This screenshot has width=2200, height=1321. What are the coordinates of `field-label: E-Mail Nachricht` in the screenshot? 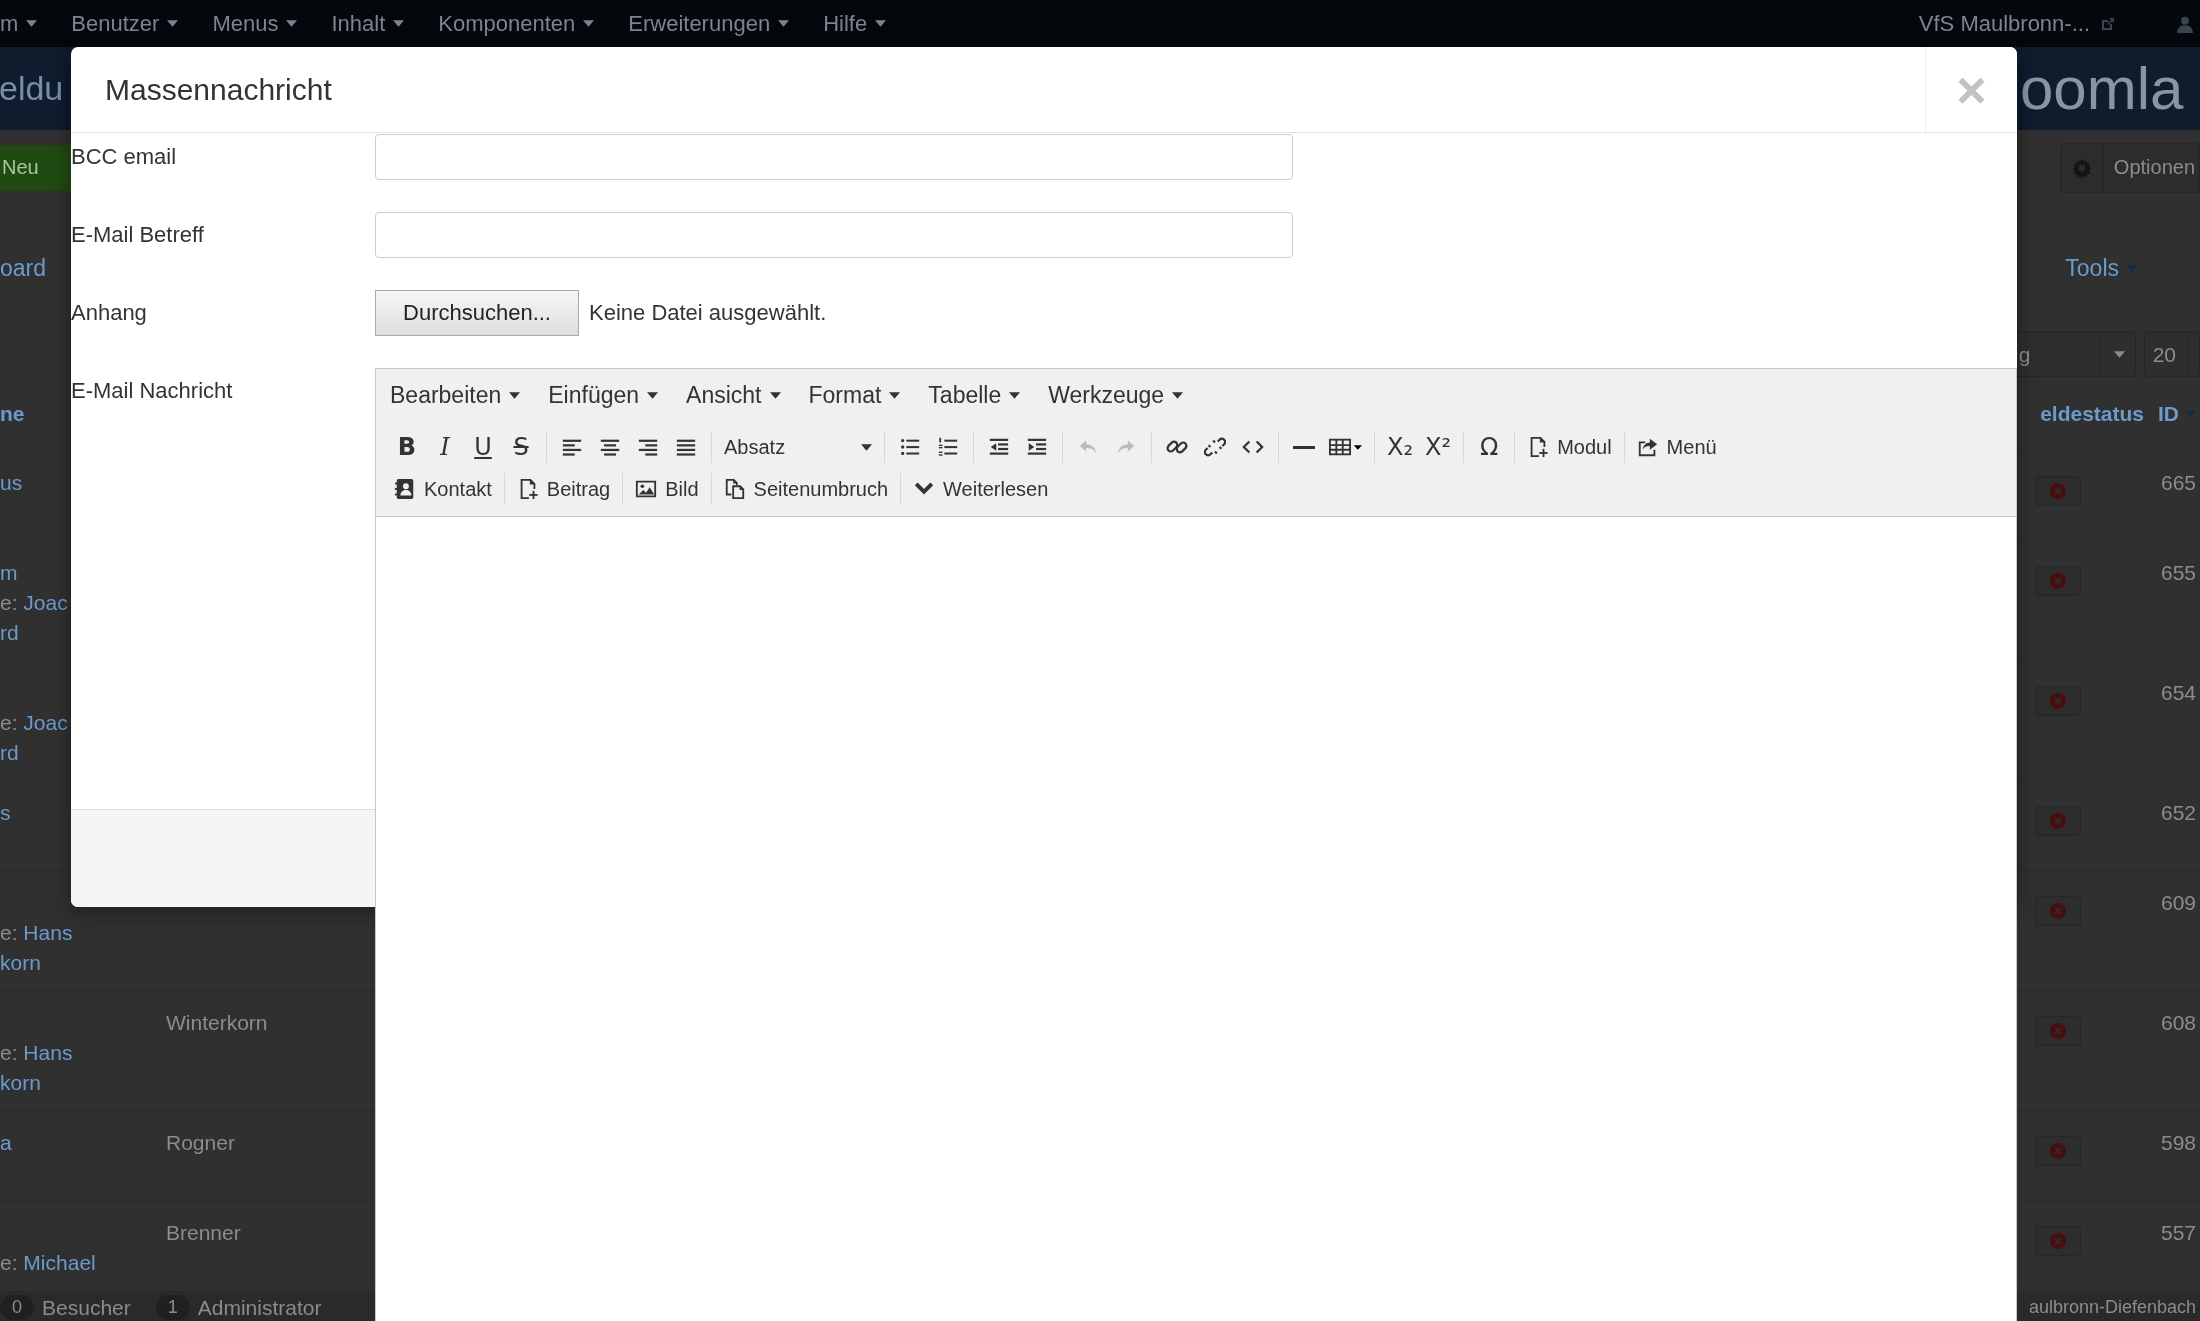 It's located at (152, 391).